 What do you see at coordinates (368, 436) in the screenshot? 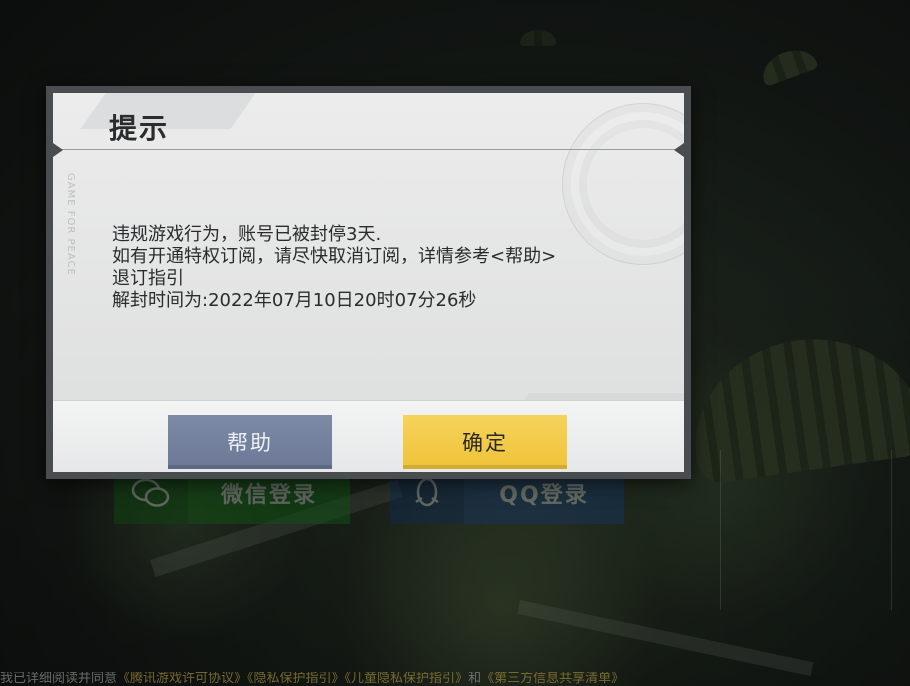
I see `dialog-button-bar: 帮助 确定` at bounding box center [368, 436].